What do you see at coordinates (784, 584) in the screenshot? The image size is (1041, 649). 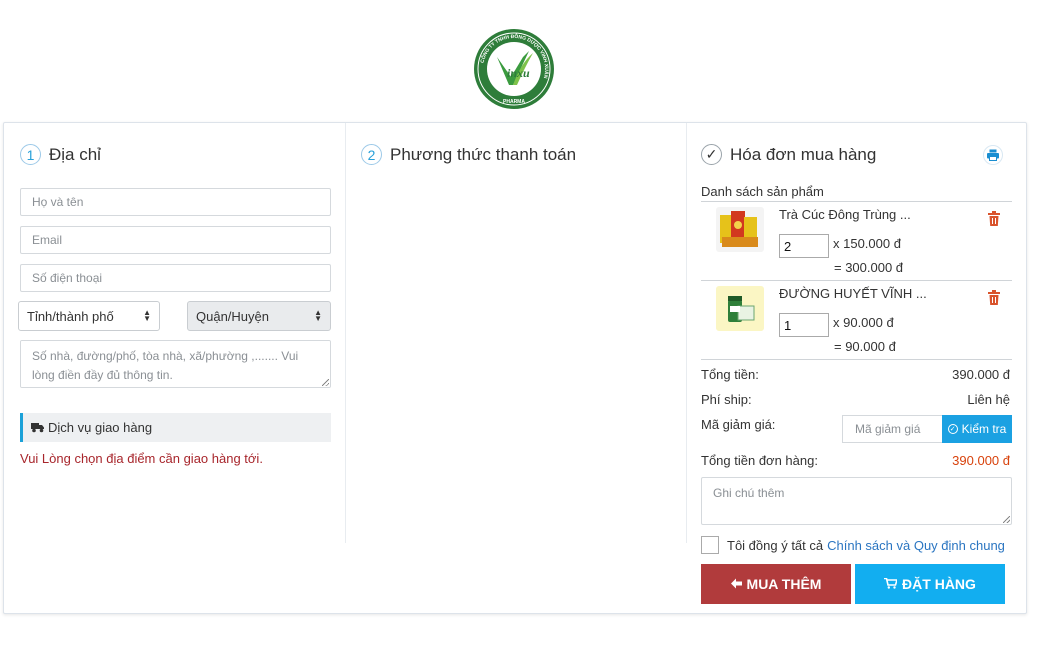 I see `continue-shopping-label: MUA THÊM` at bounding box center [784, 584].